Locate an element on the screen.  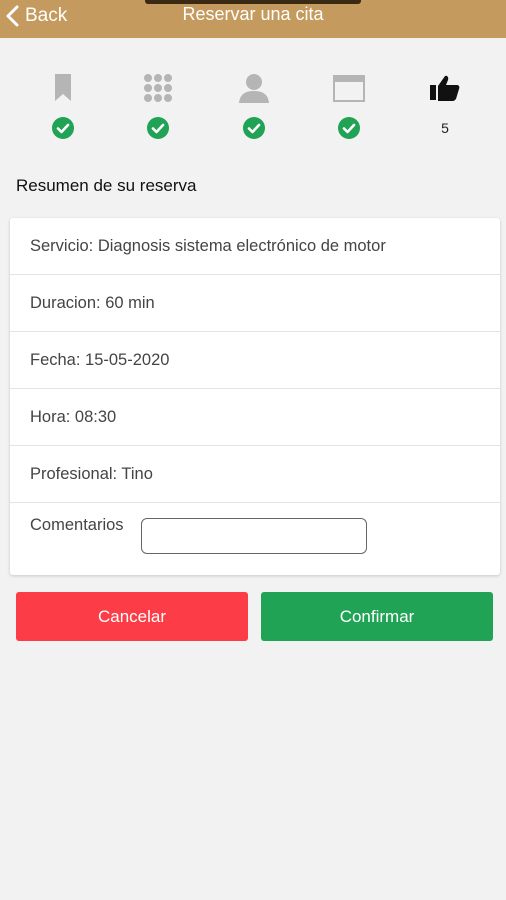
summary-row-comments: Comentarios is located at coordinates (255, 539).